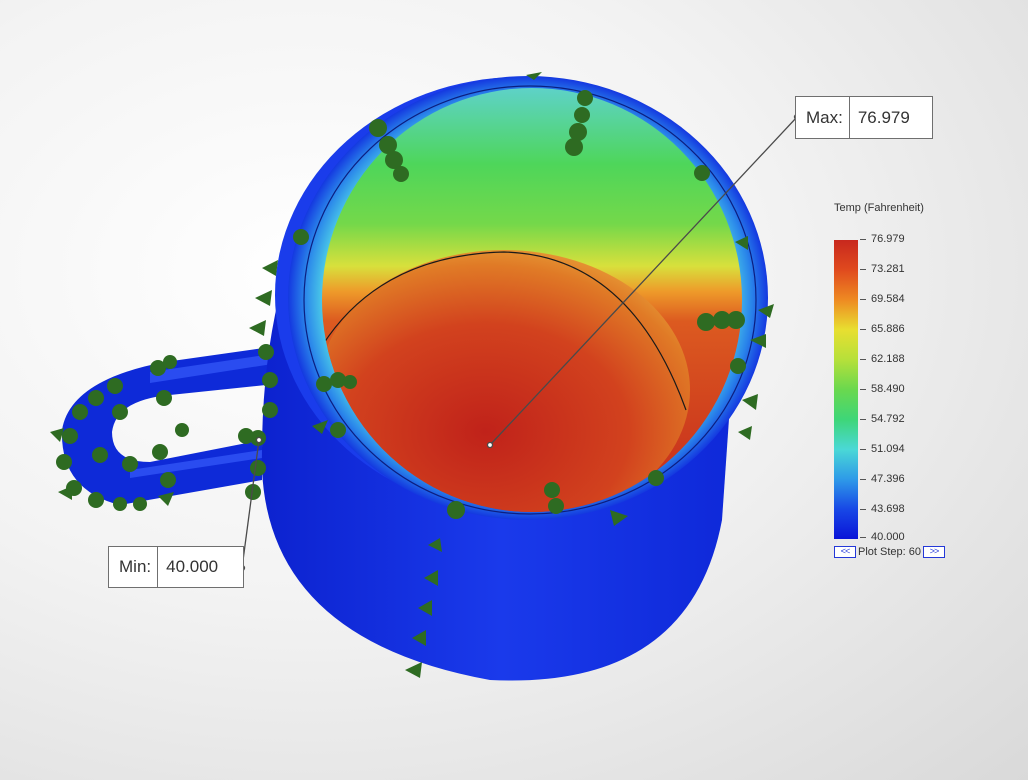  Describe the element at coordinates (934, 552) in the screenshot. I see `double-chevron-right-icon: >>` at that location.